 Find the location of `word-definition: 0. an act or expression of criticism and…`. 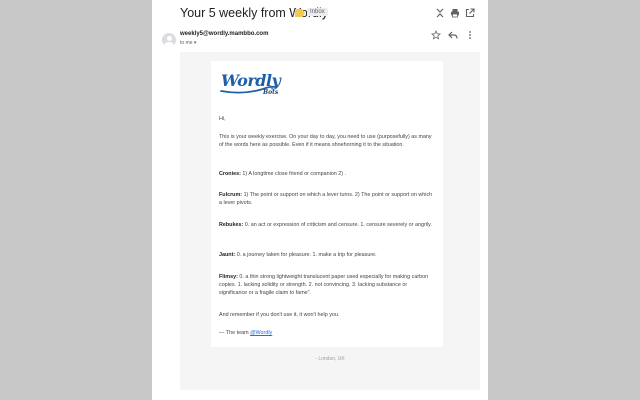

word-definition: 0. an act or expression of criticism and… is located at coordinates (338, 225).